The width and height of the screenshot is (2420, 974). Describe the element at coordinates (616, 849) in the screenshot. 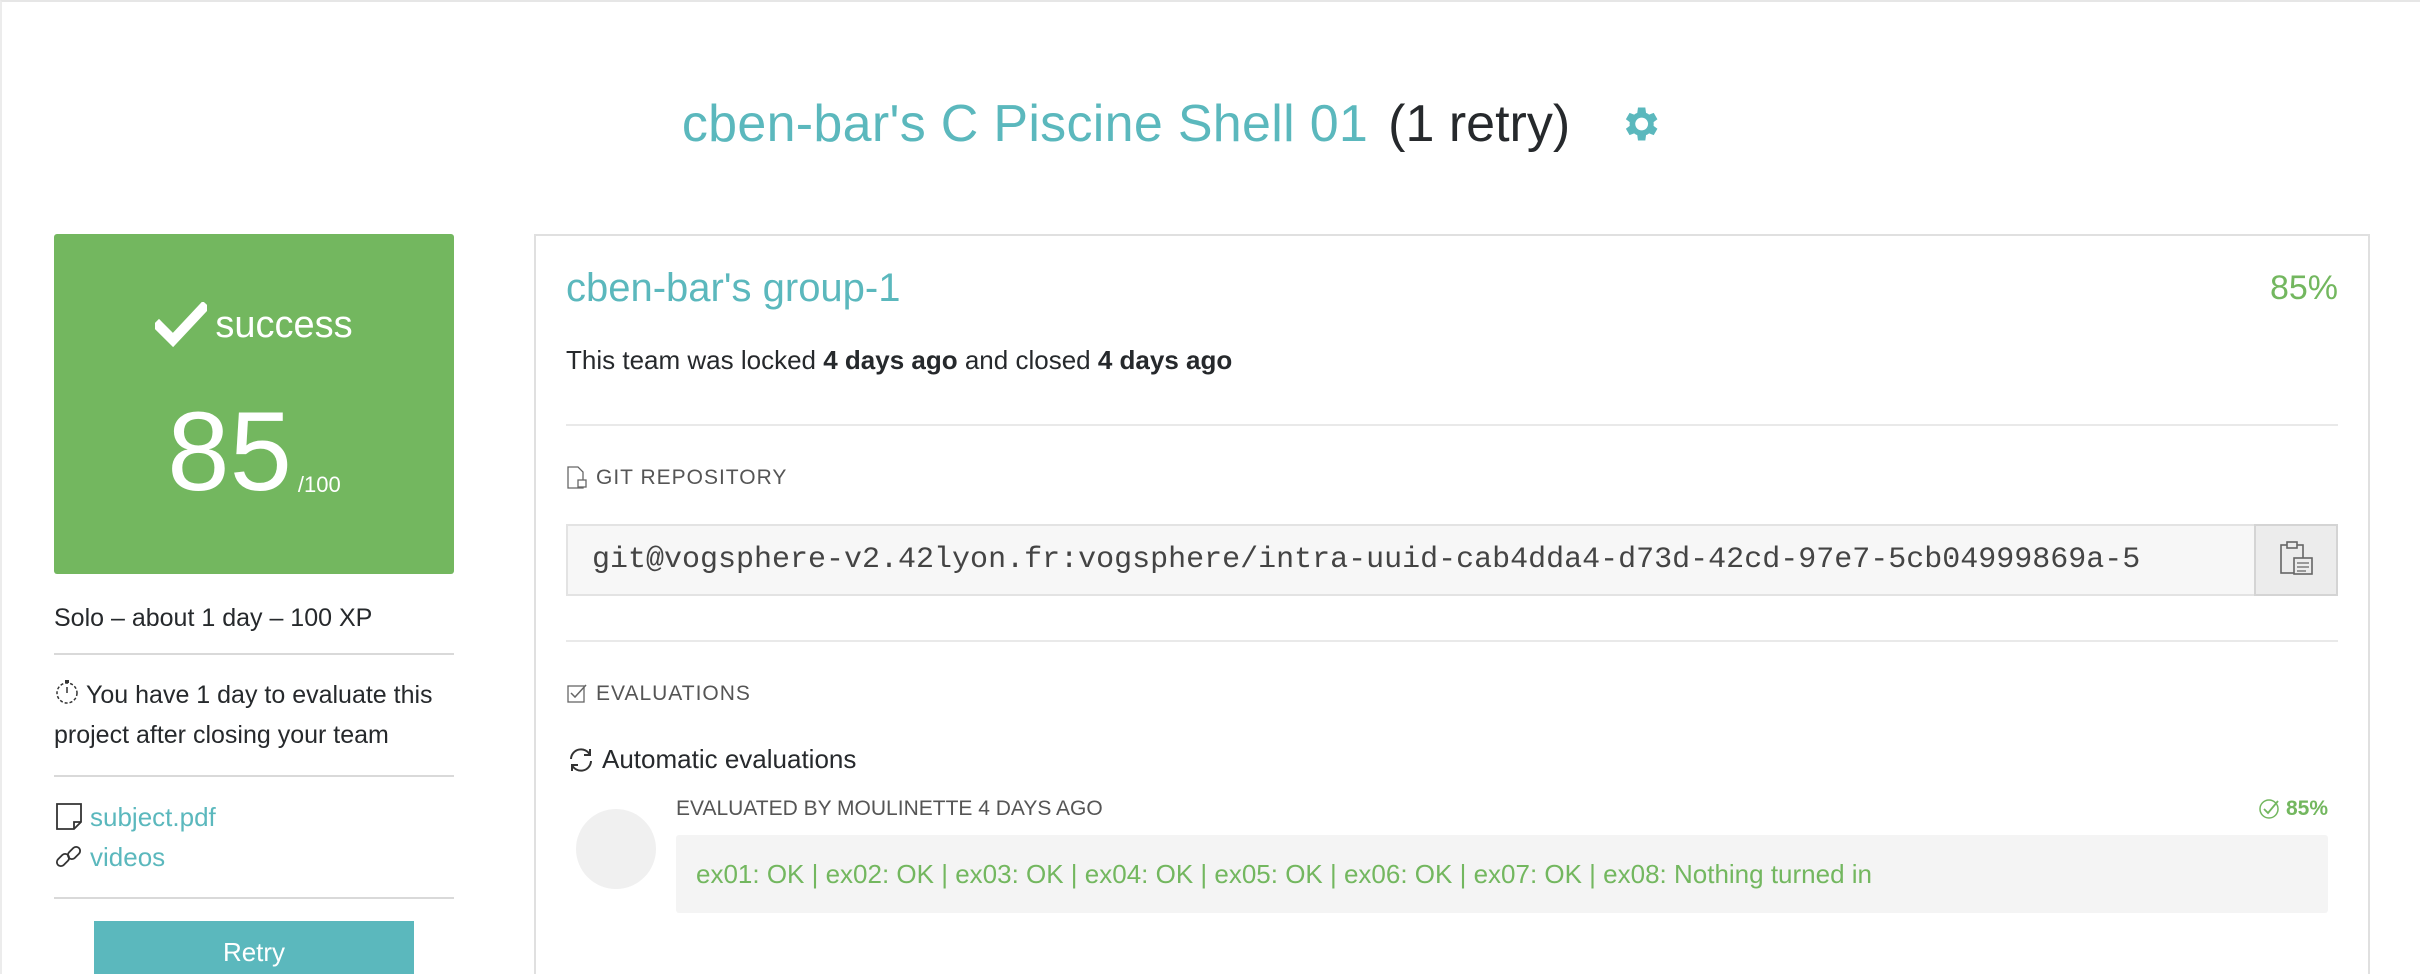

I see `avatar` at that location.